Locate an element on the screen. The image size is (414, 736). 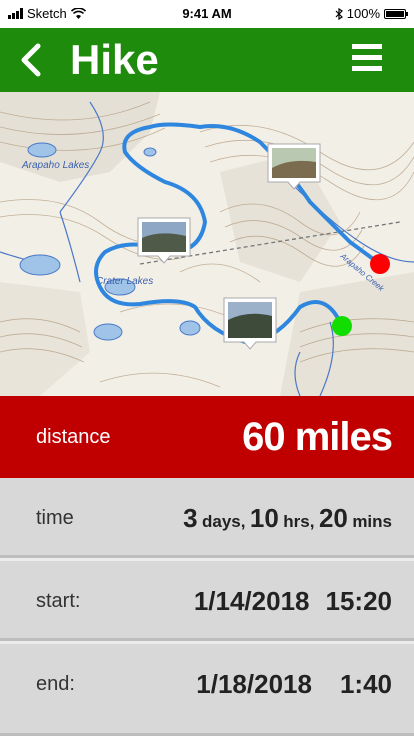
start-value: 1/14/2018 15:20 is located at coordinates (293, 603).